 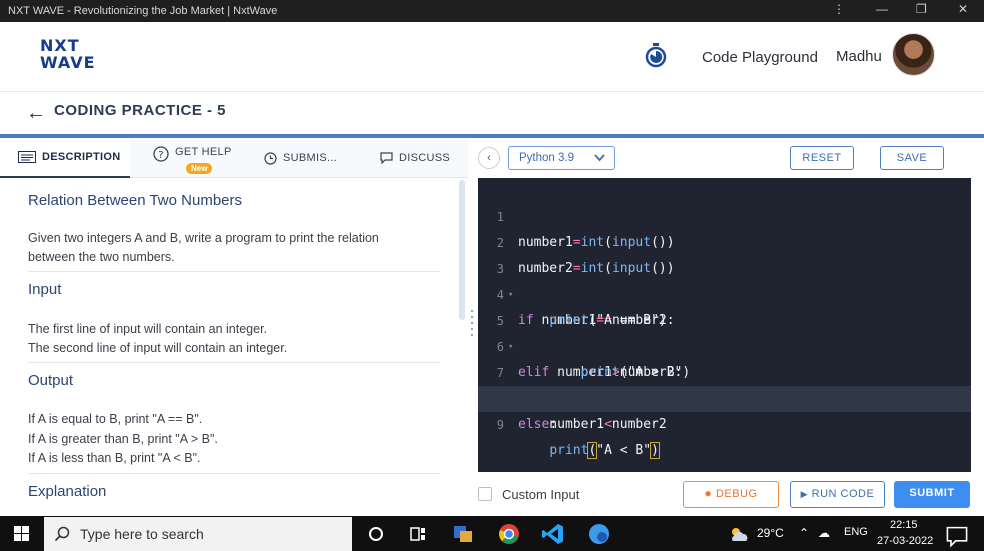 I want to click on taskbar-search-input: Type here to search, so click(x=198, y=534).